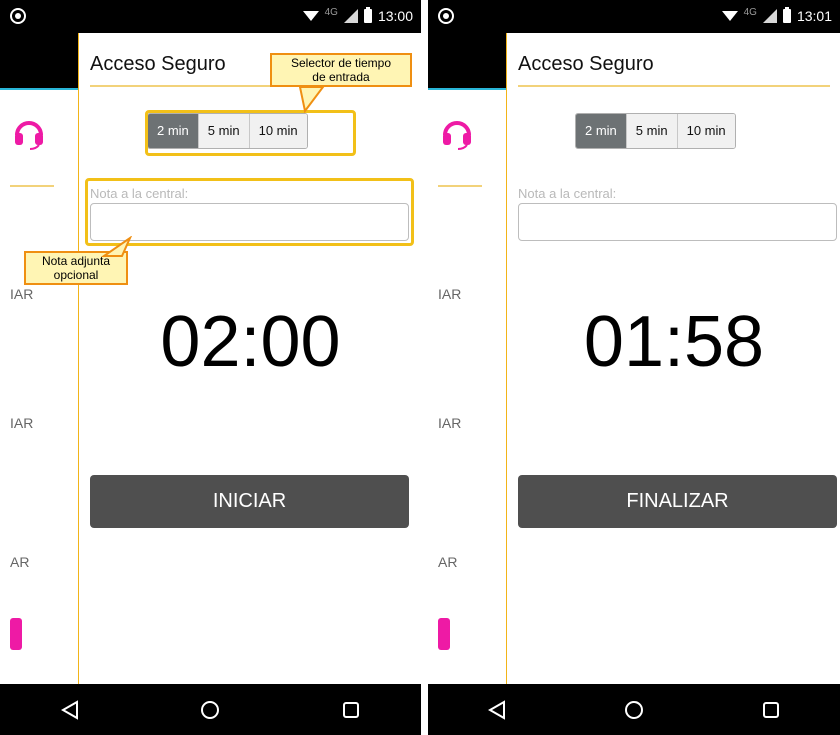 Image resolution: width=840 pixels, height=735 pixels. I want to click on countdown-timer: 01:58, so click(674, 342).